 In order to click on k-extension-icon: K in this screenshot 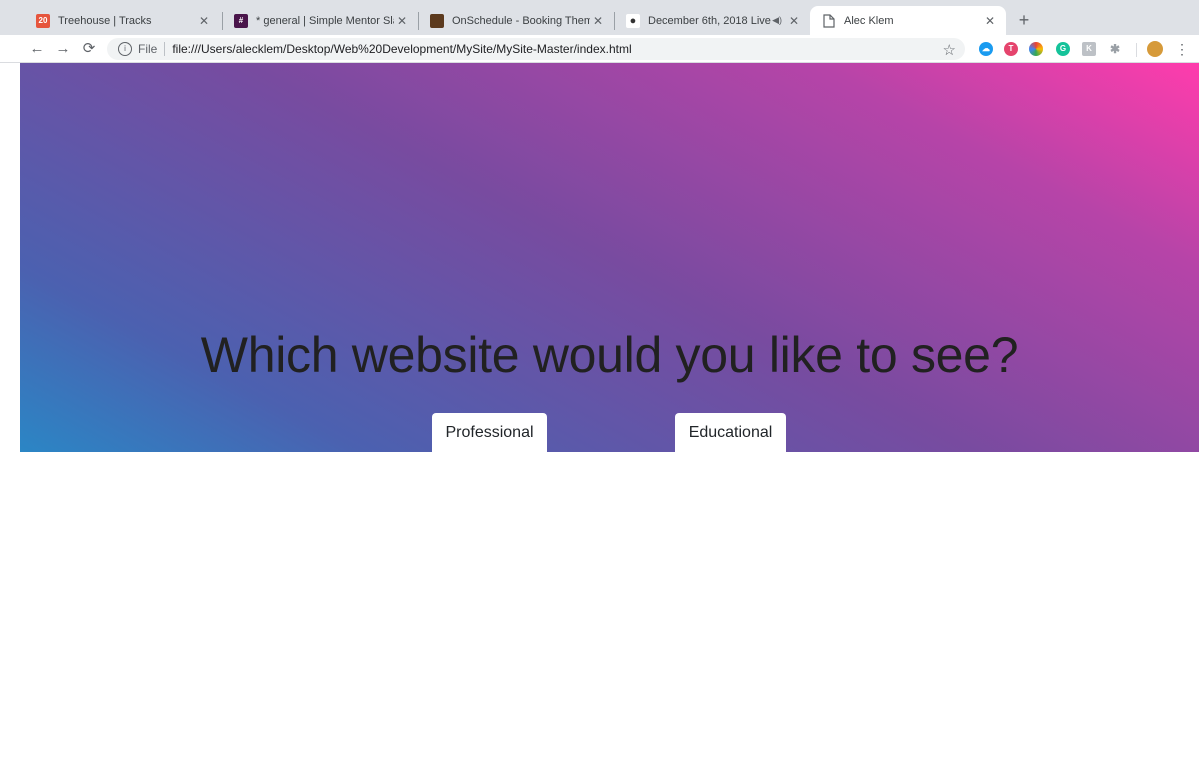, I will do `click(1089, 49)`.